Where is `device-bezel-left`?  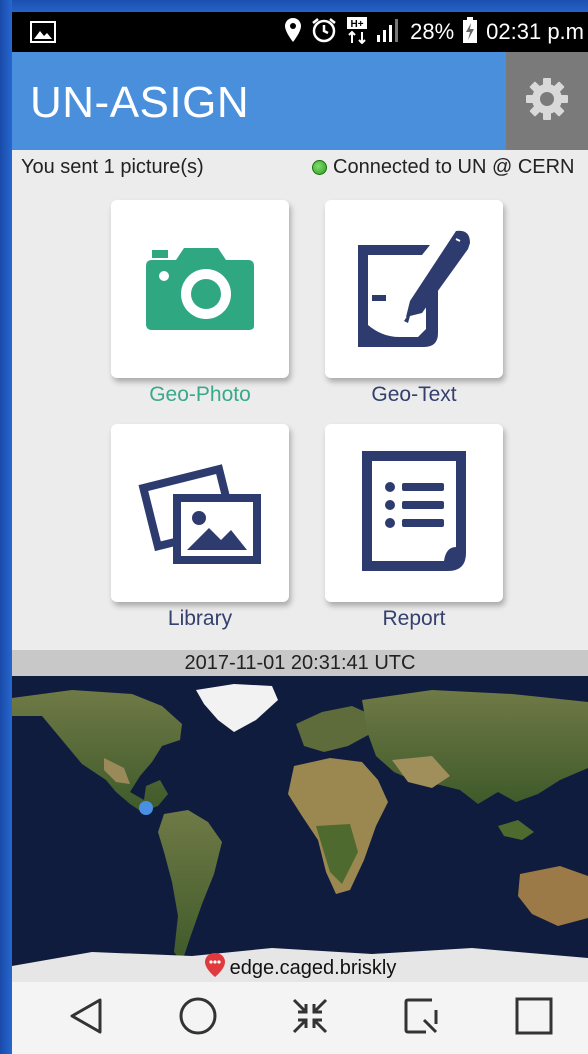 device-bezel-left is located at coordinates (6, 527).